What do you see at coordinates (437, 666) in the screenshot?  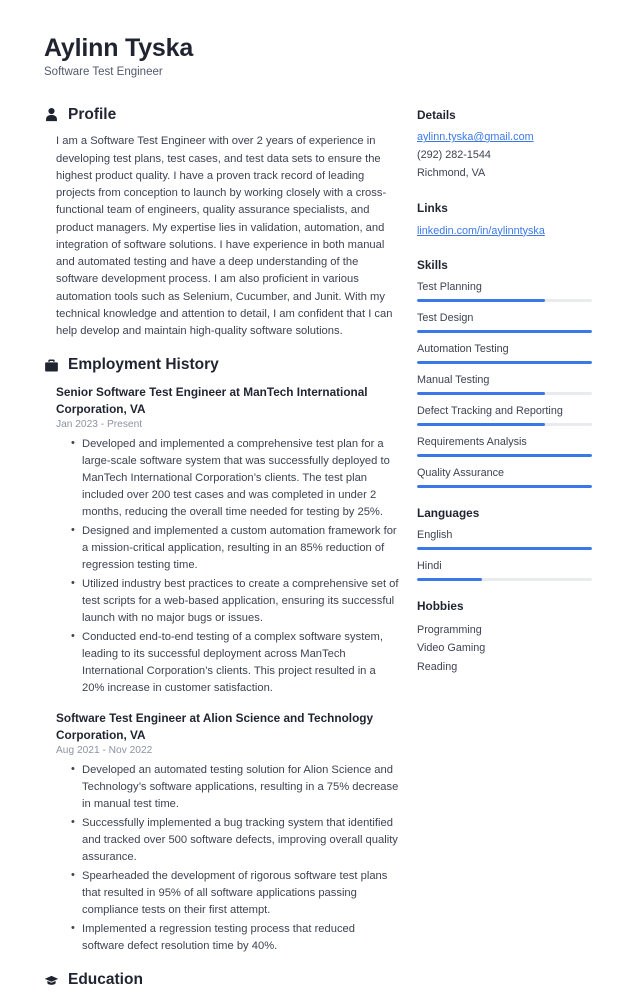 I see `hobby-item: Reading` at bounding box center [437, 666].